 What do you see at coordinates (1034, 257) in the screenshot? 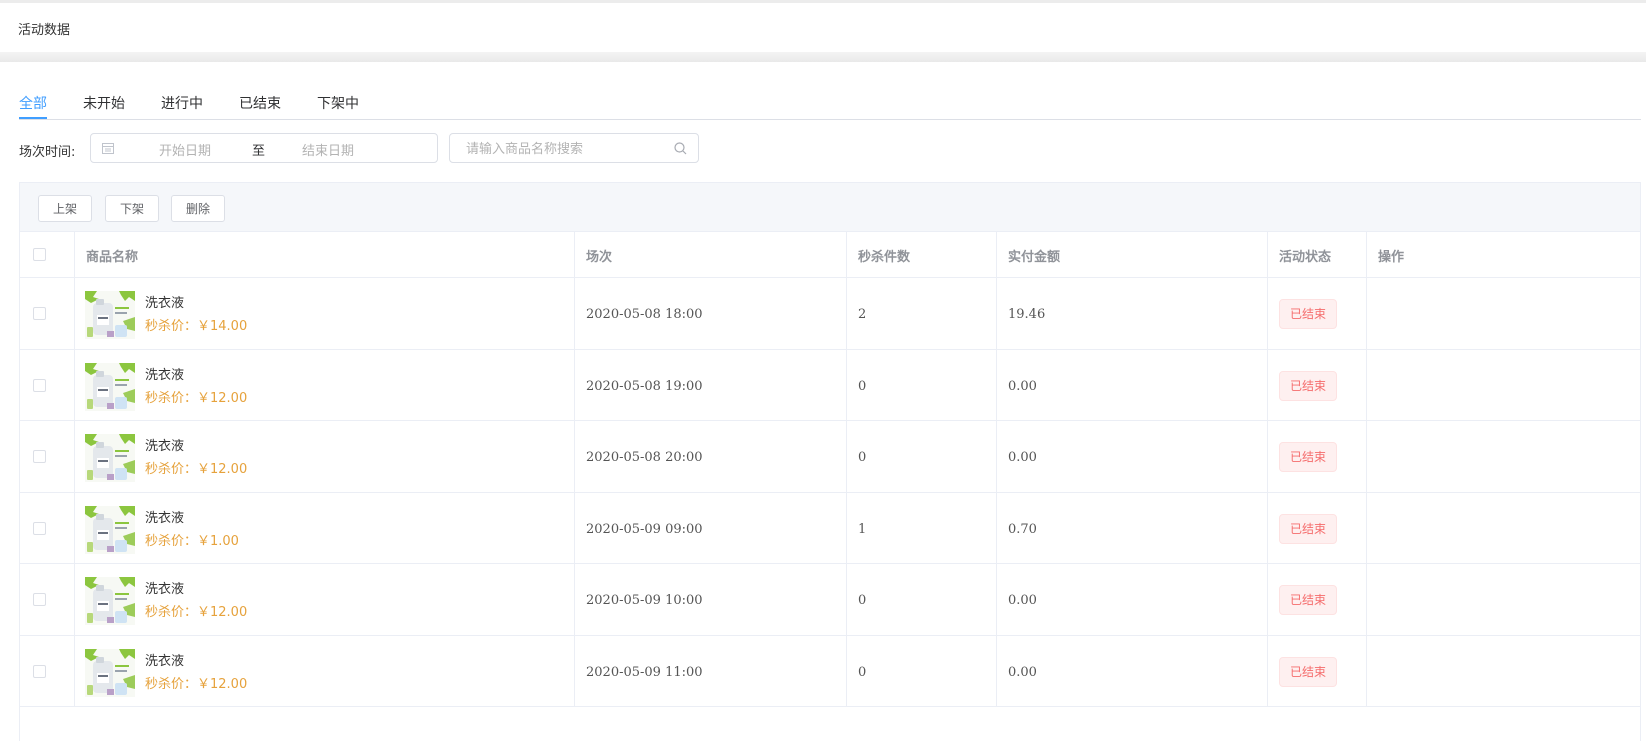
I see `column-header-paid: 实付金额` at bounding box center [1034, 257].